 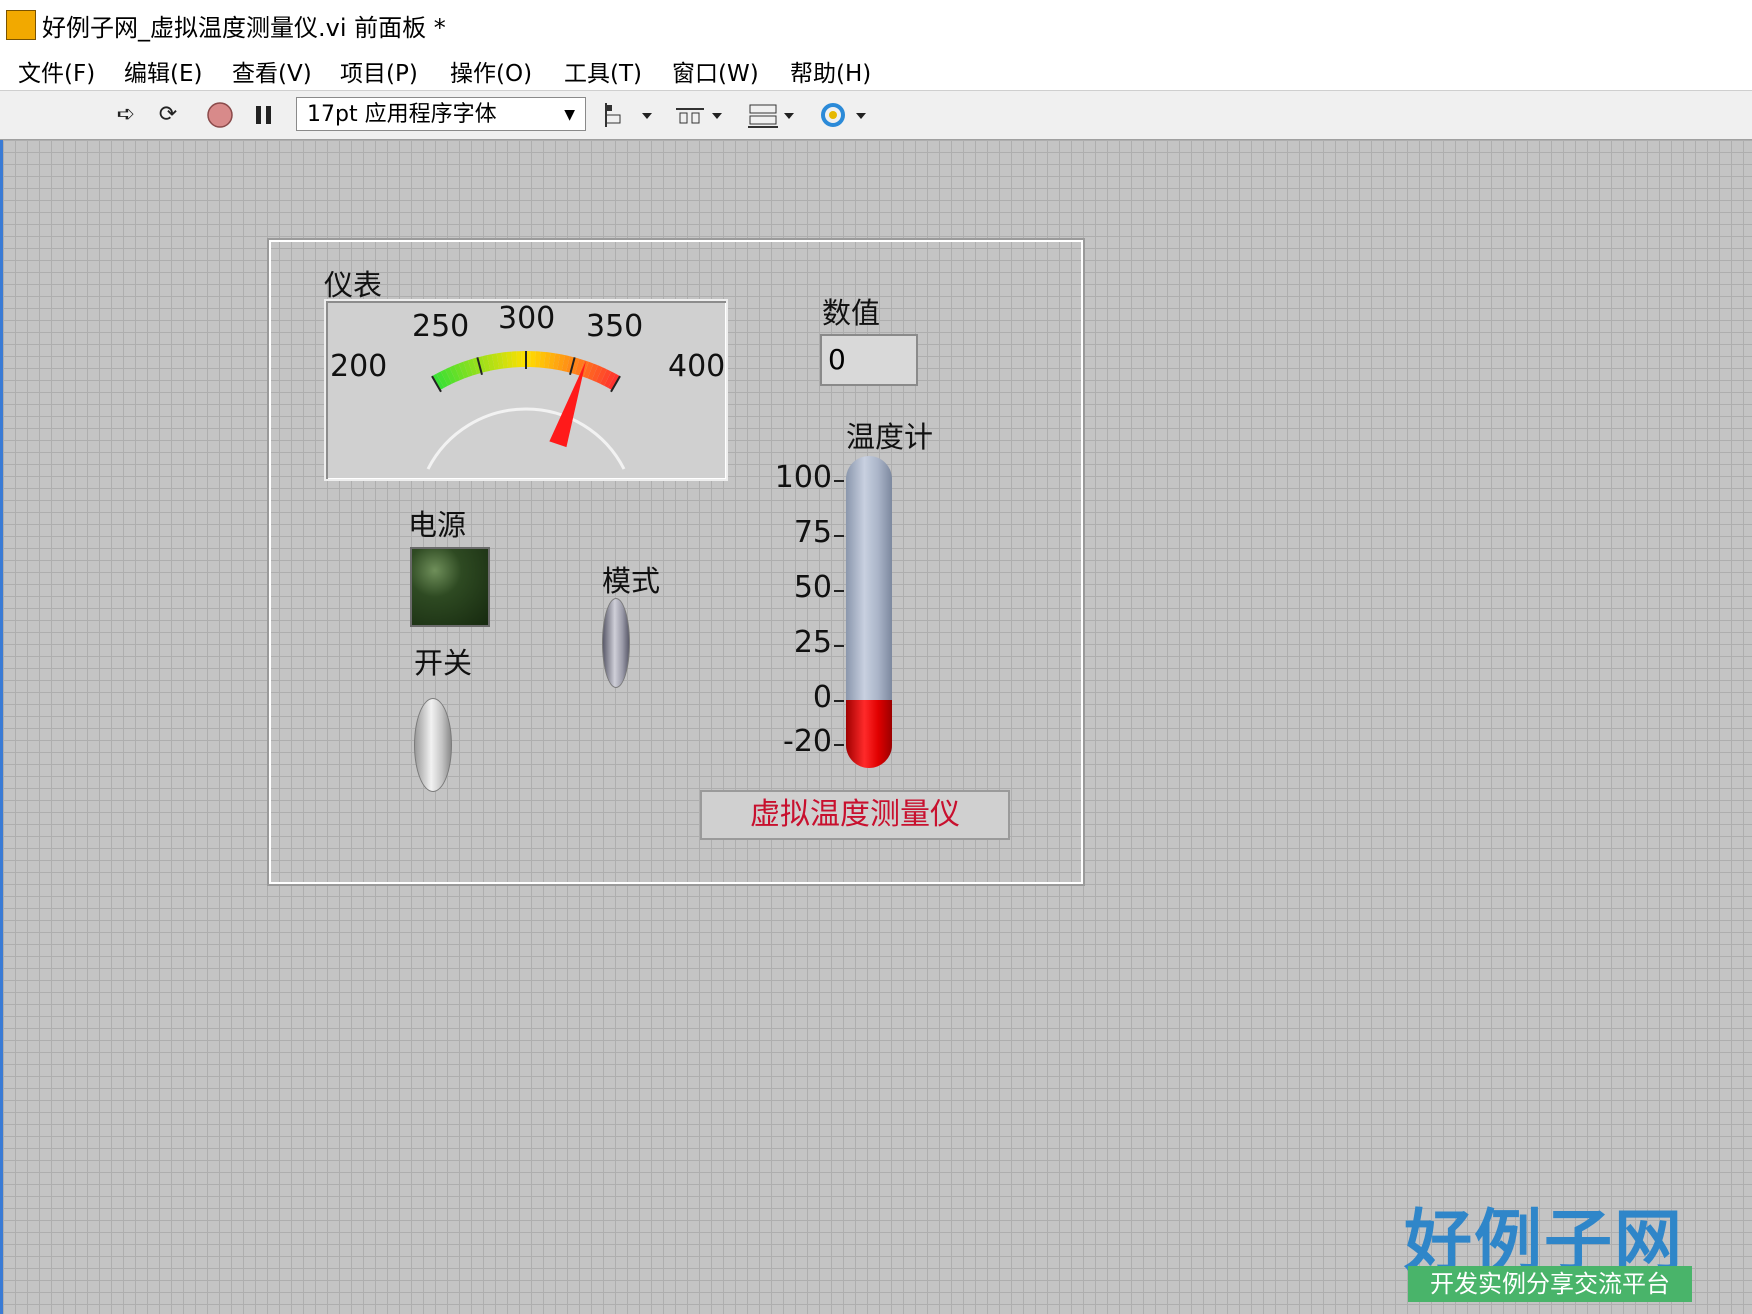 I want to click on mode-label: 模式, so click(x=631, y=581).